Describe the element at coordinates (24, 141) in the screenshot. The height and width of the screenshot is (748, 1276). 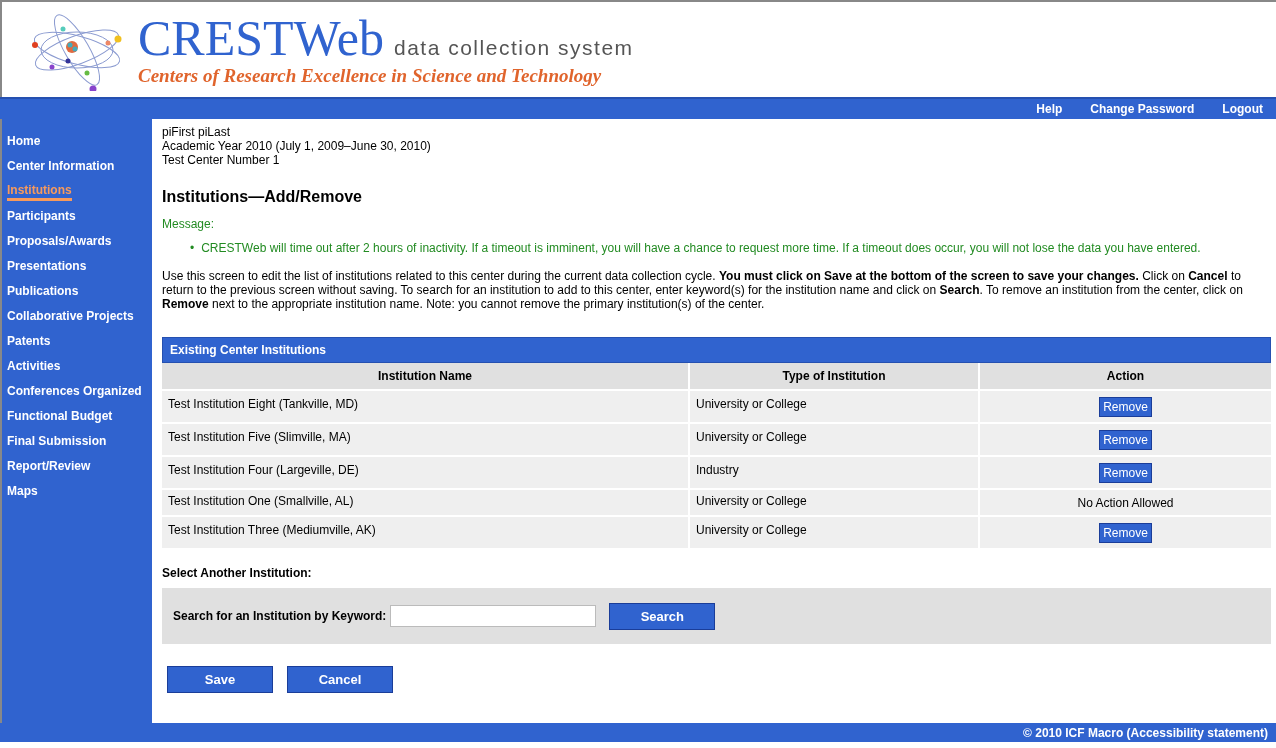
I see `sidebar-item: Home` at that location.